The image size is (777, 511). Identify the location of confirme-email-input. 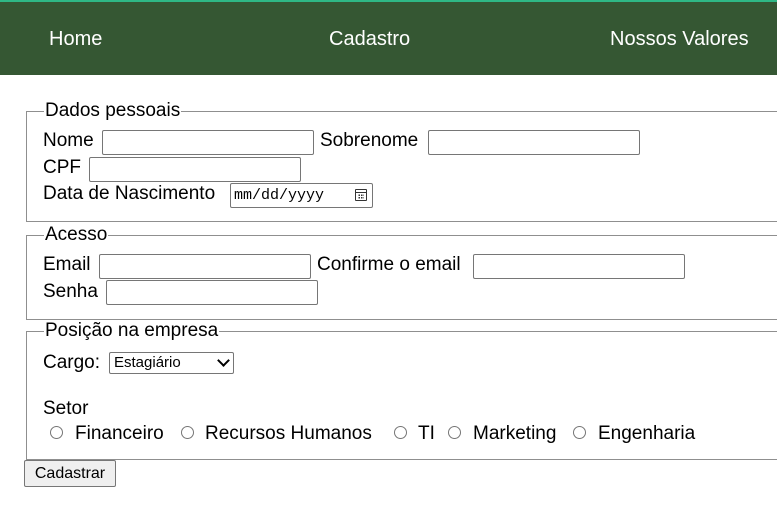
(579, 266).